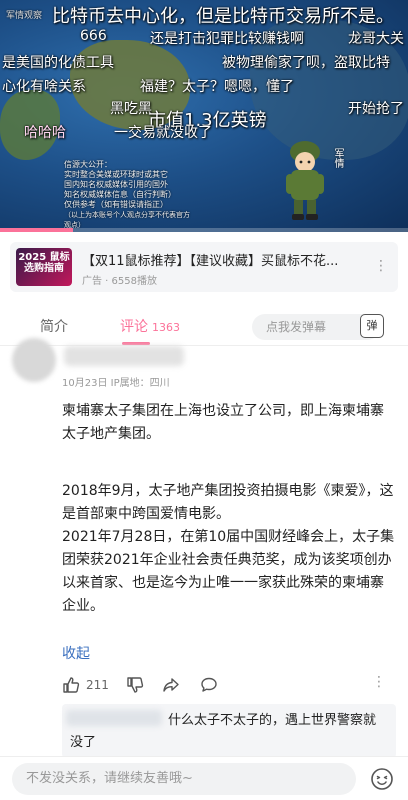  I want to click on danmaku-toggle-button: 弹, so click(372, 326).